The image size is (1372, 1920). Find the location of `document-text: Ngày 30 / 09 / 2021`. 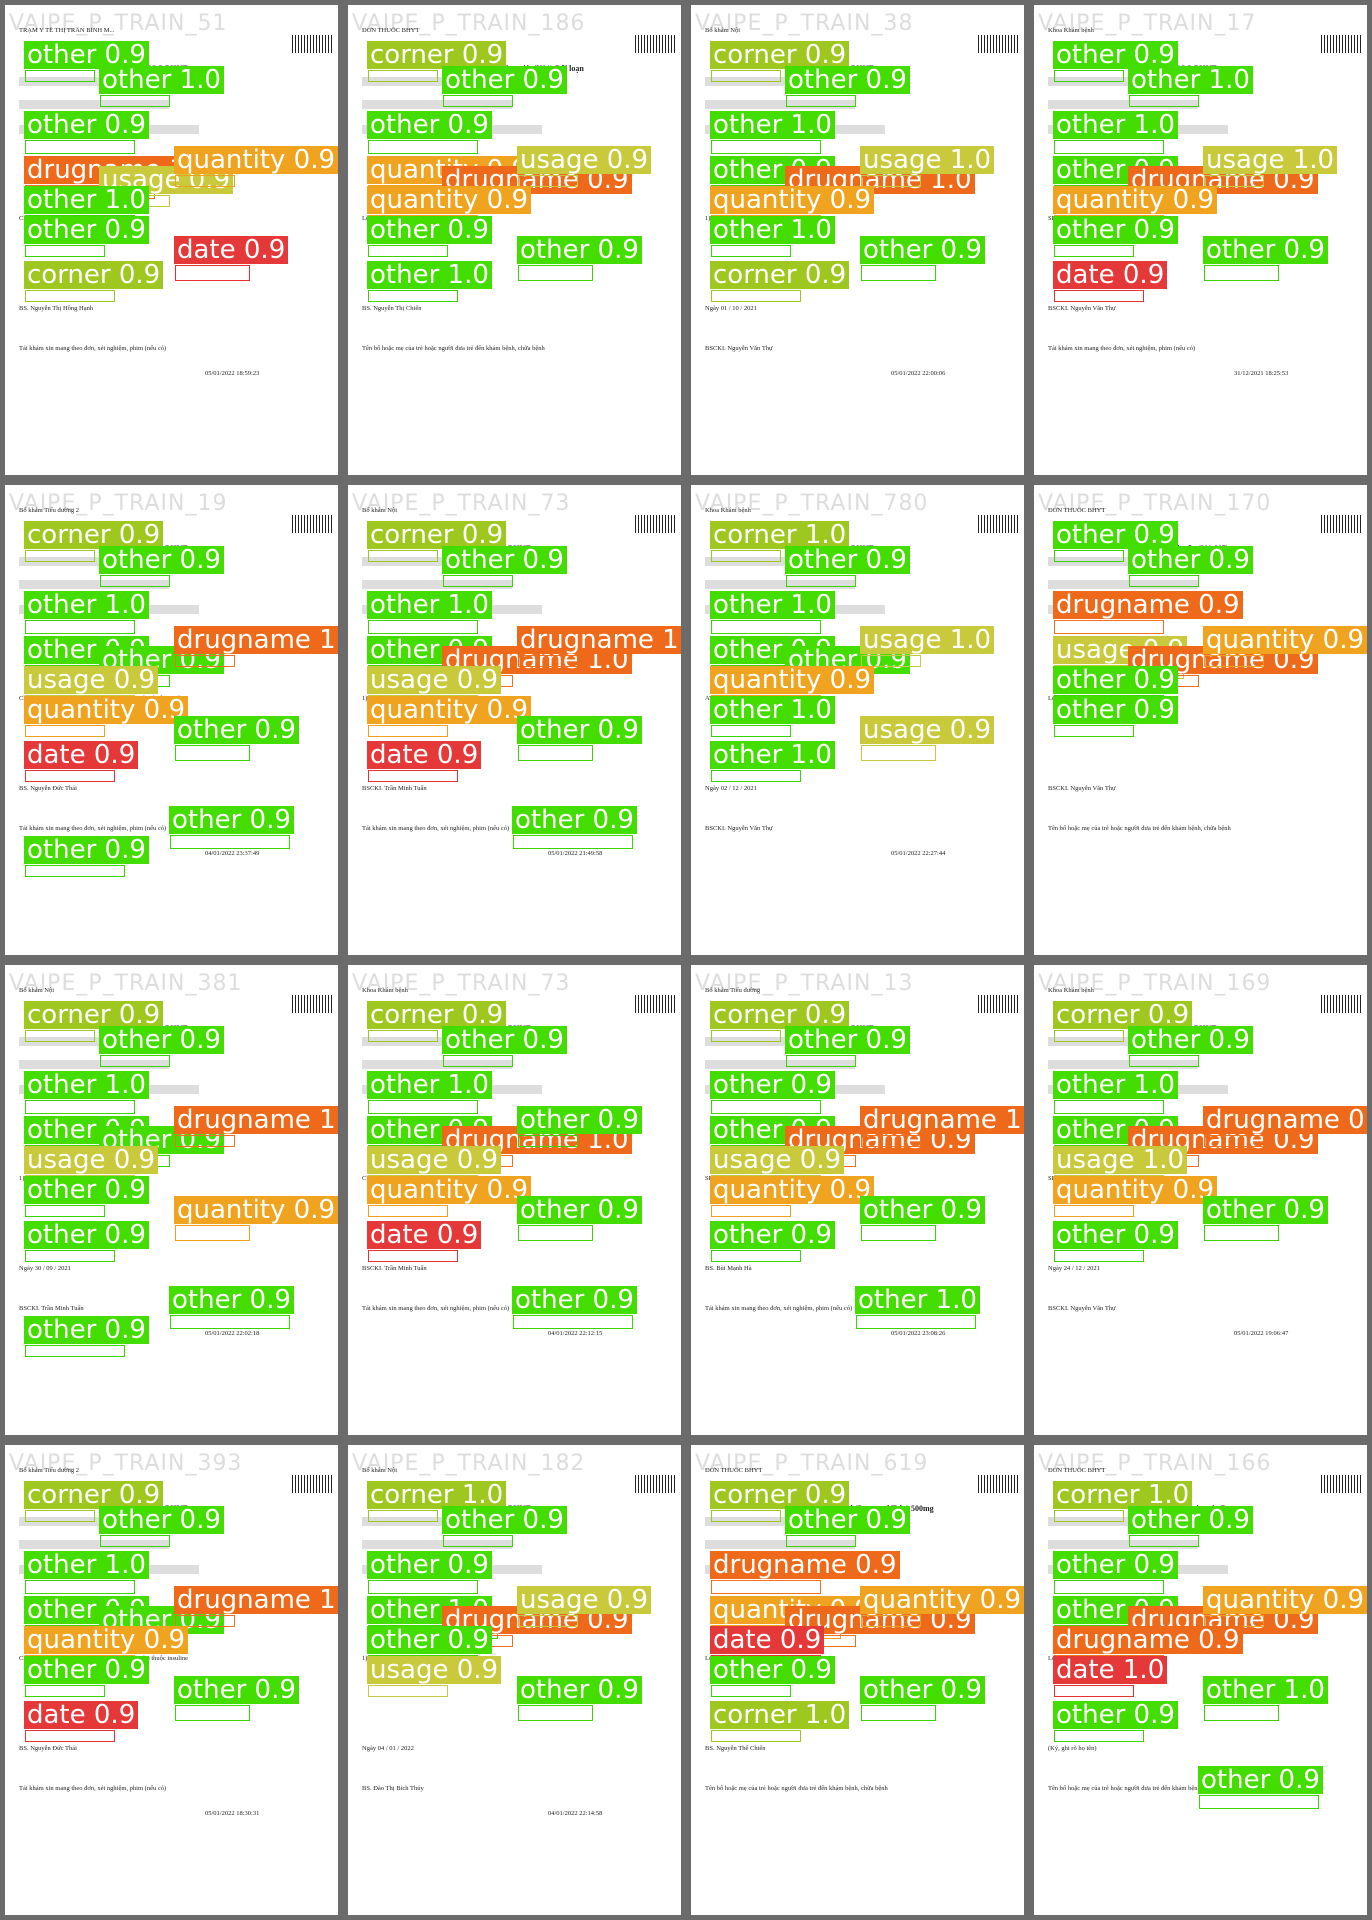

document-text: Ngày 30 / 09 / 2021 is located at coordinates (45, 1268).